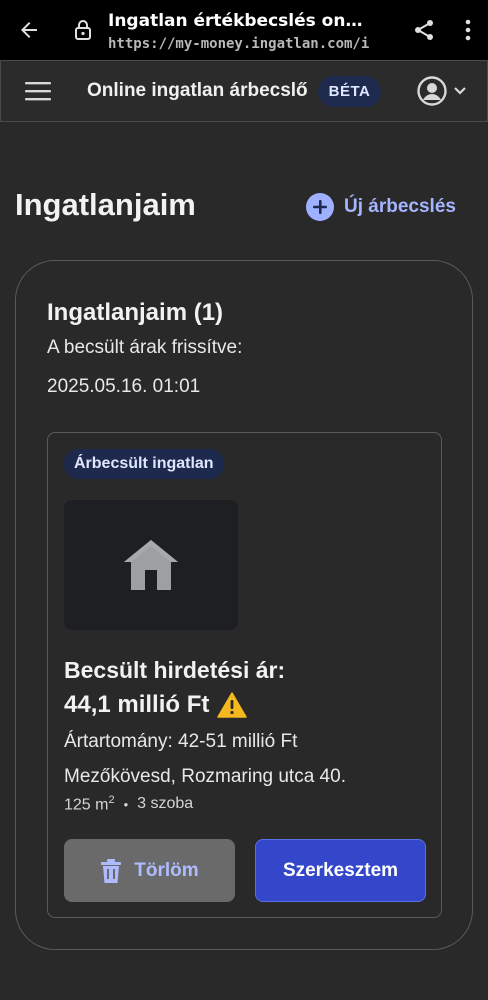  I want to click on app-header: Online ingatlan árbecslő BÉTA, so click(244, 91).